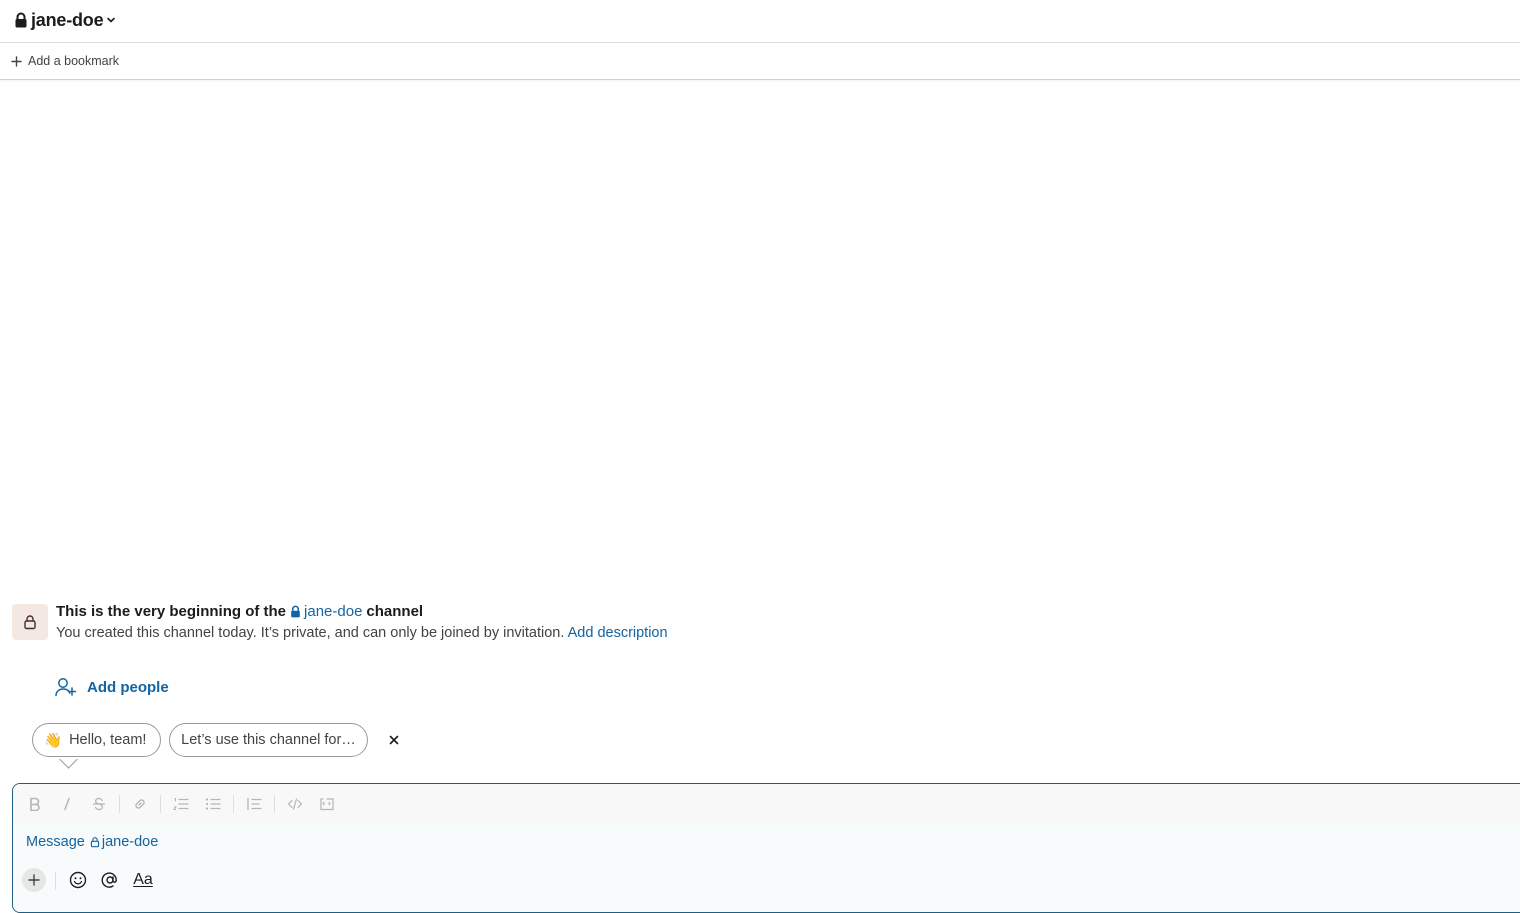 This screenshot has width=1520, height=913. I want to click on code-icon, so click(295, 804).